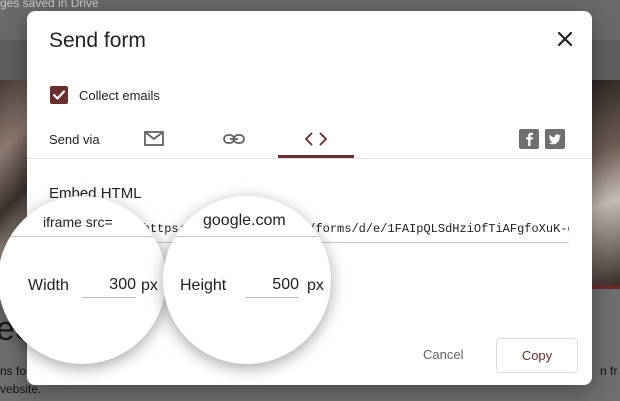  I want to click on checkmark-icon, so click(59, 95).